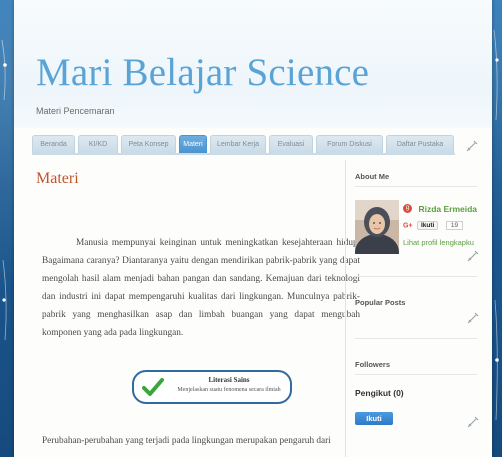 This screenshot has width=502, height=457. I want to click on column-divider, so click(345, 308).